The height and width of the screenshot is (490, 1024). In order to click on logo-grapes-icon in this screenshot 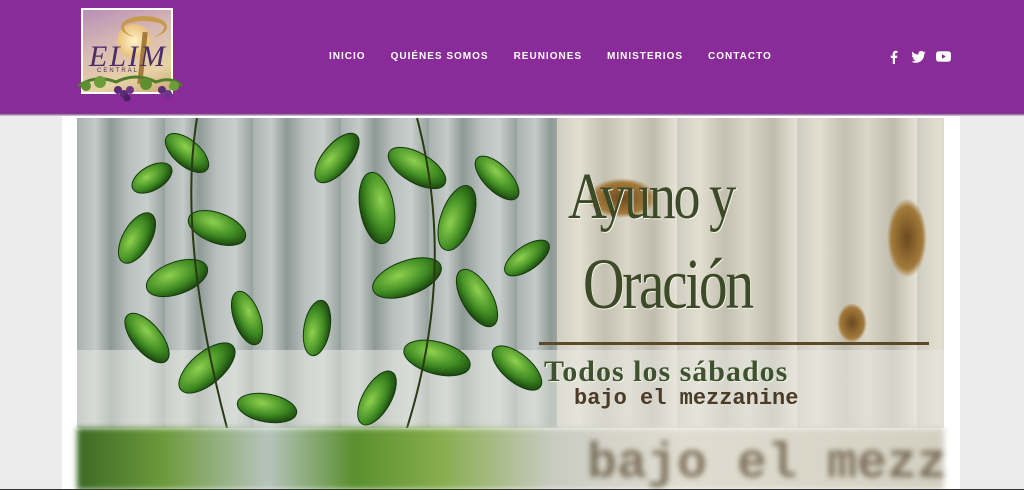, I will do `click(130, 88)`.